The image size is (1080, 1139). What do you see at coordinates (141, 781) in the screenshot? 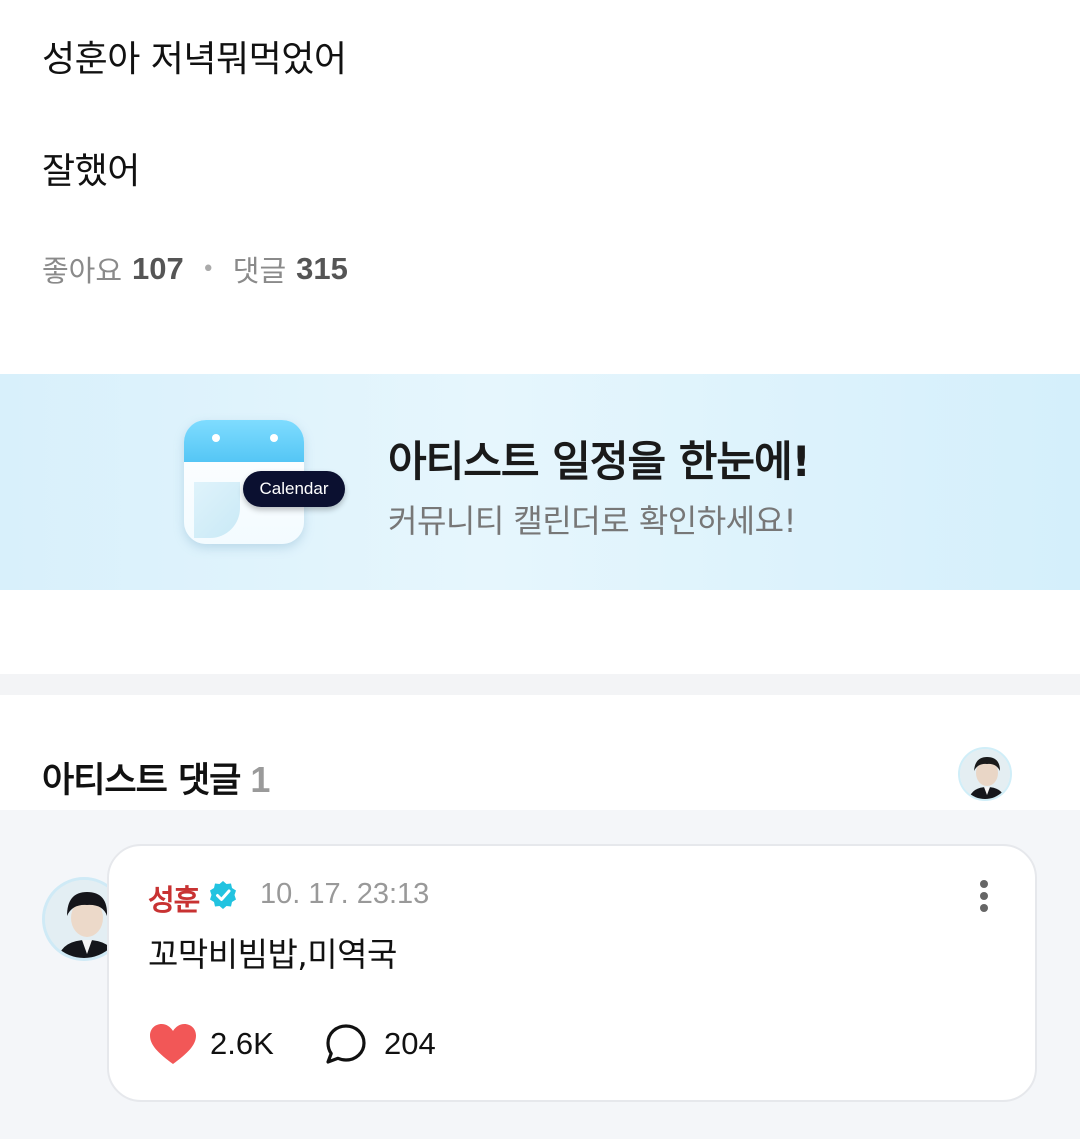
I see `artist-comments-label: 아티스트 댓글` at bounding box center [141, 781].